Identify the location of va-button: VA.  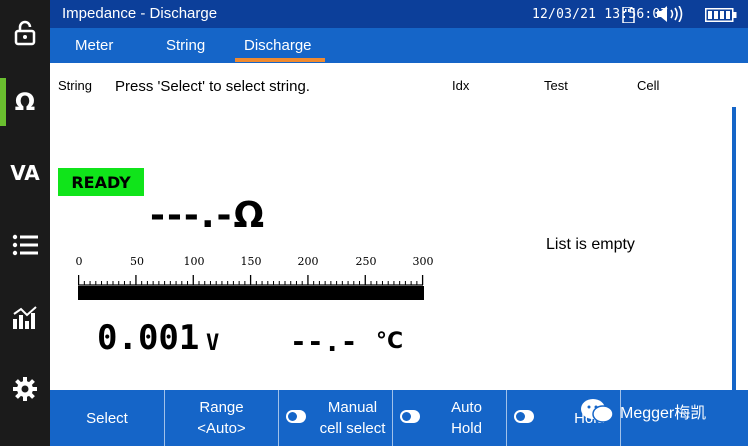
(25, 173).